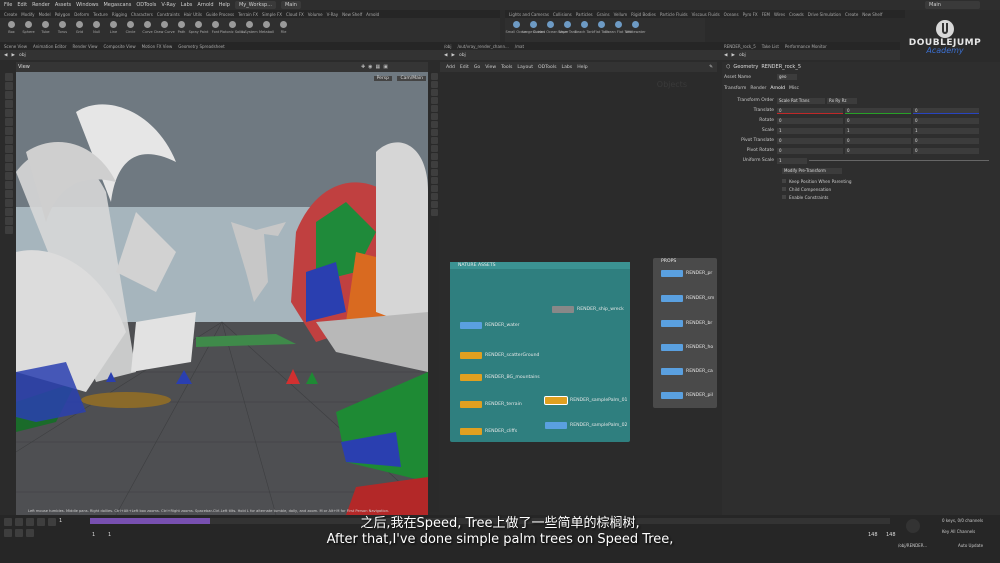 Image resolution: width=1000 pixels, height=563 pixels. What do you see at coordinates (8, 203) in the screenshot?
I see `paint-tool-icon` at bounding box center [8, 203].